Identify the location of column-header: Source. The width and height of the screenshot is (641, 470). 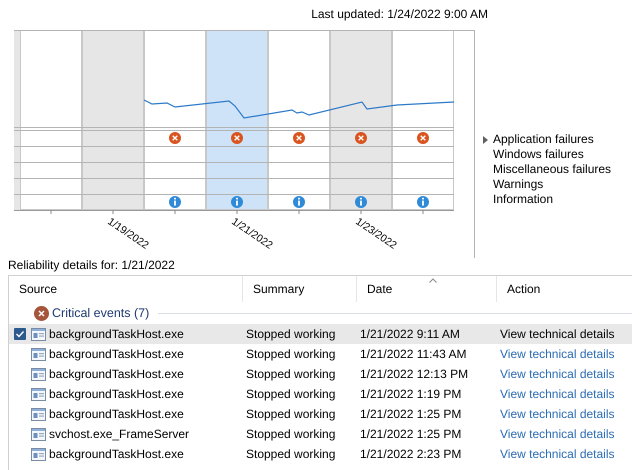
(126, 289).